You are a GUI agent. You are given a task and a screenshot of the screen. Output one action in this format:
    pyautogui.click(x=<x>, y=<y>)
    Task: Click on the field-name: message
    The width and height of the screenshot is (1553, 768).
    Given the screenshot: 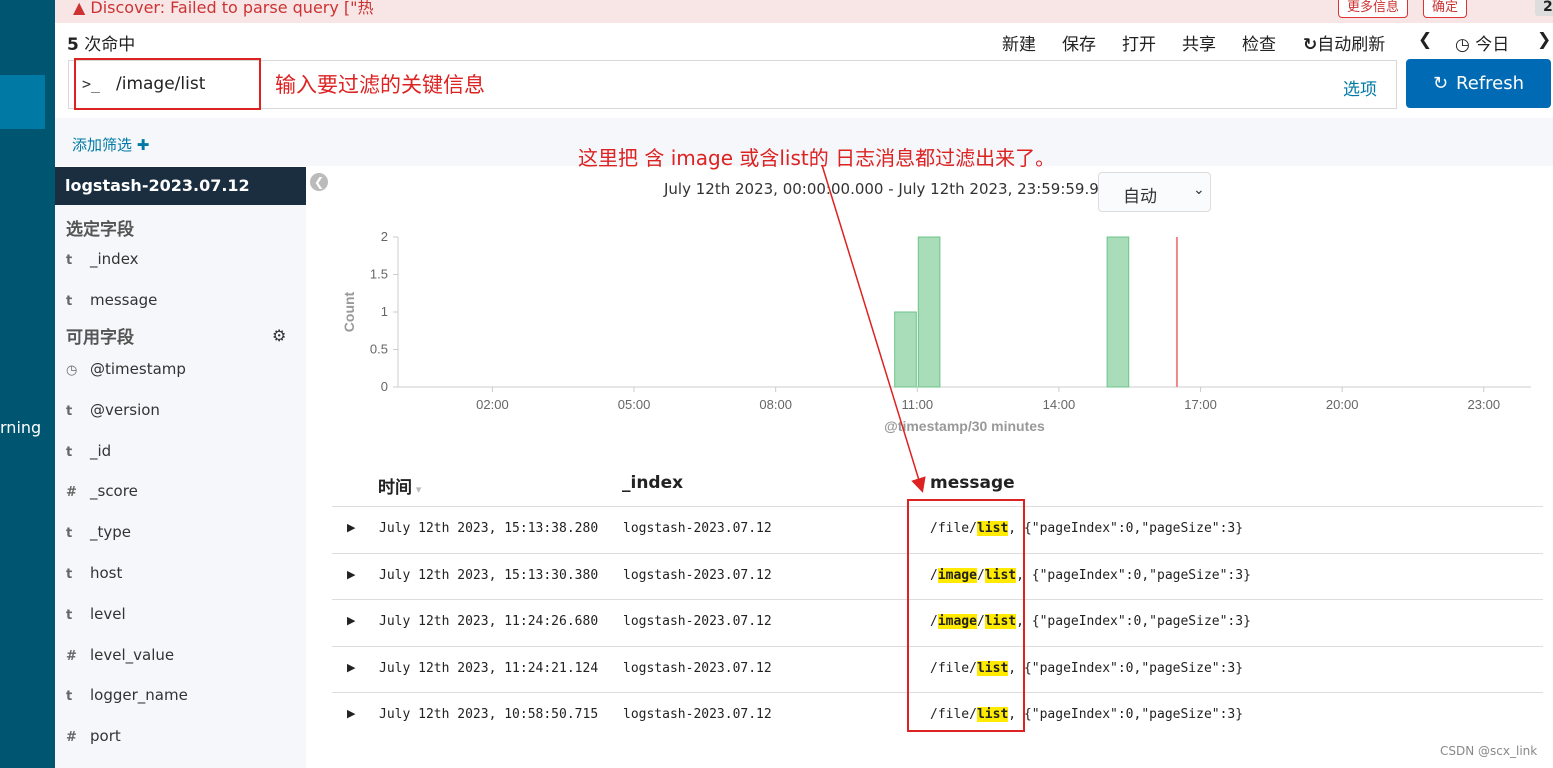 What is the action you would take?
    pyautogui.click(x=124, y=300)
    